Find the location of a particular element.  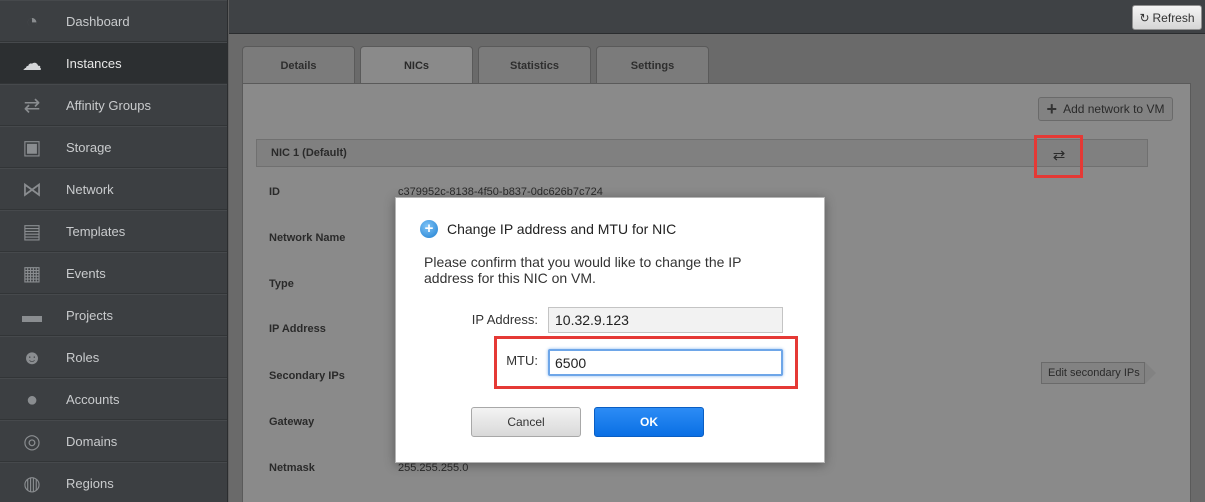

sidebar-item-label: Instances is located at coordinates (94, 63).